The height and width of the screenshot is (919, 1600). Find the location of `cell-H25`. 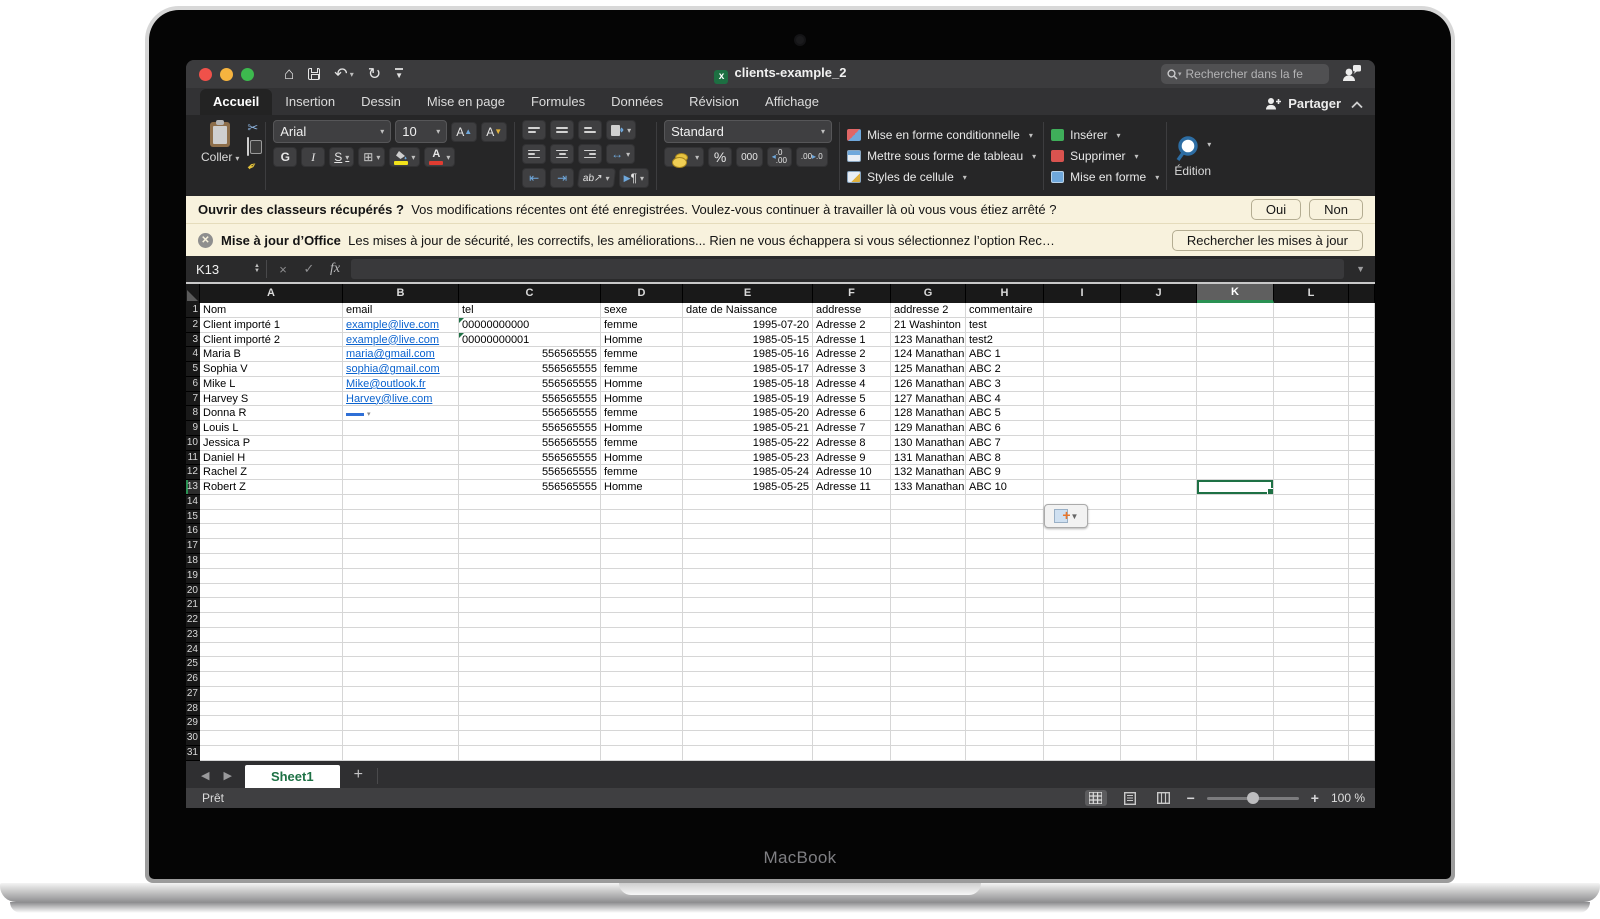

cell-H25 is located at coordinates (1005, 665).